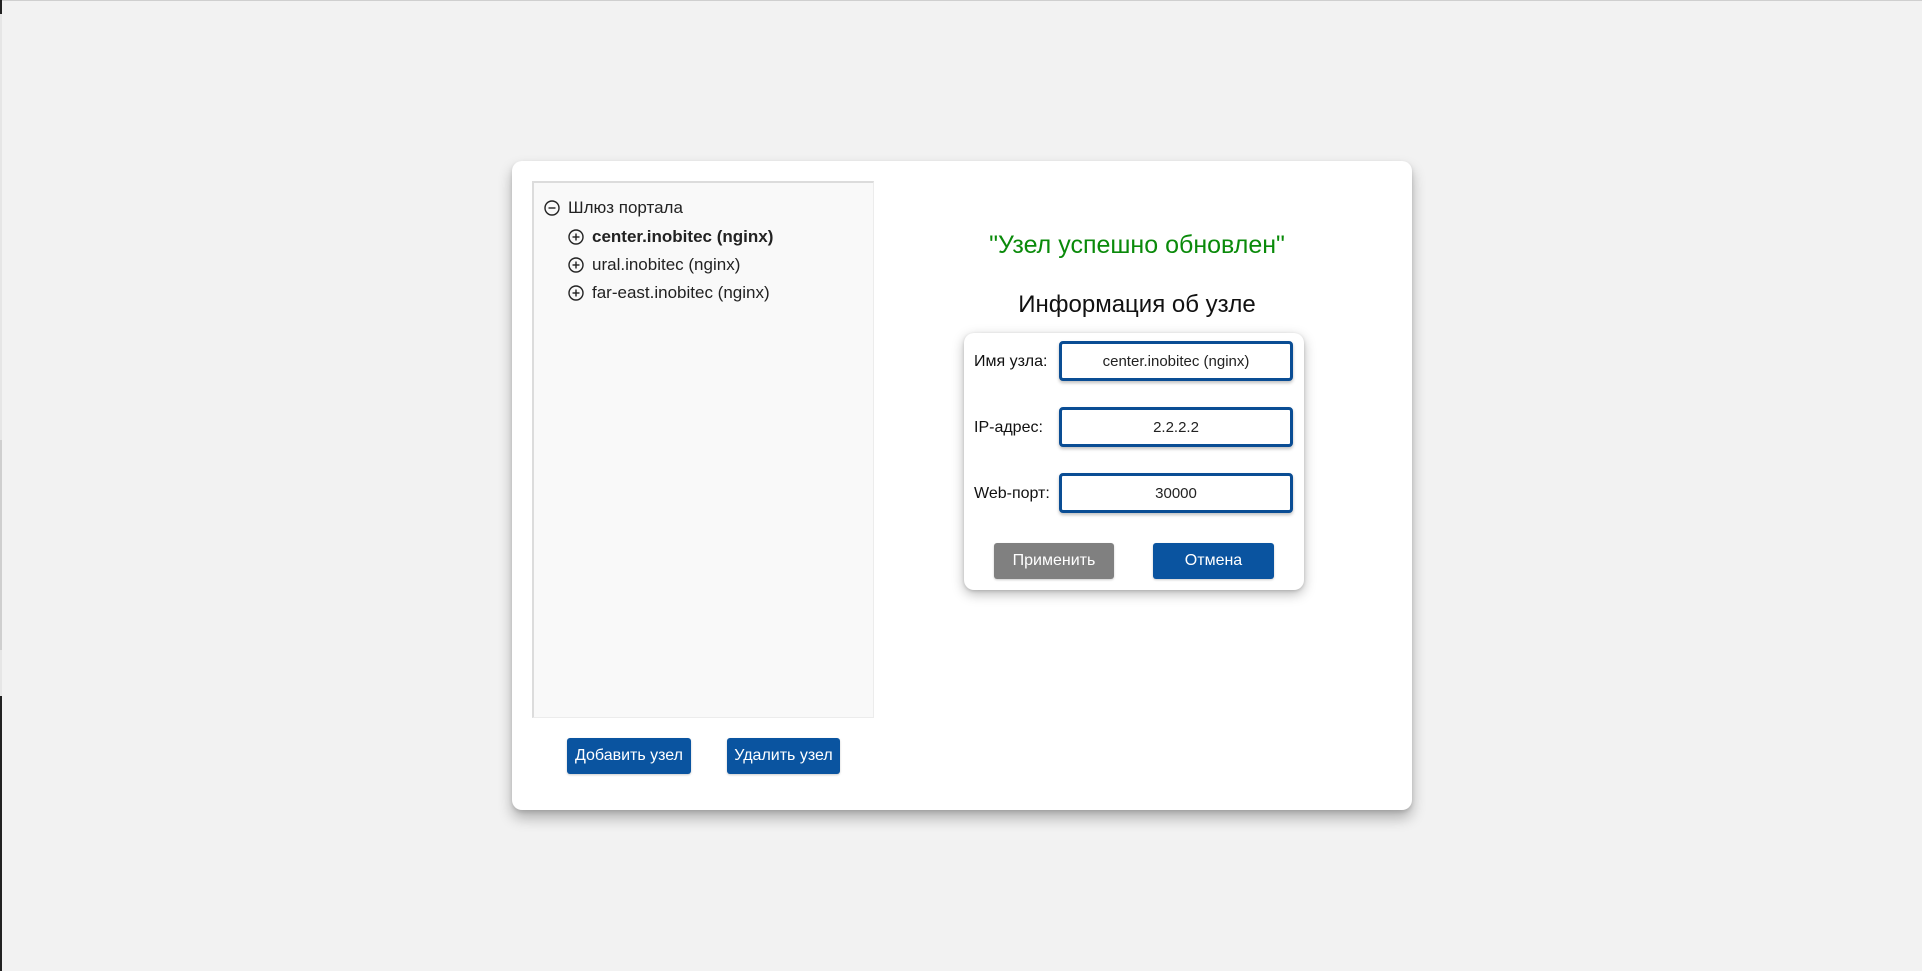 This screenshot has width=1922, height=971. I want to click on node-name-label: Имя узла:, so click(1011, 361).